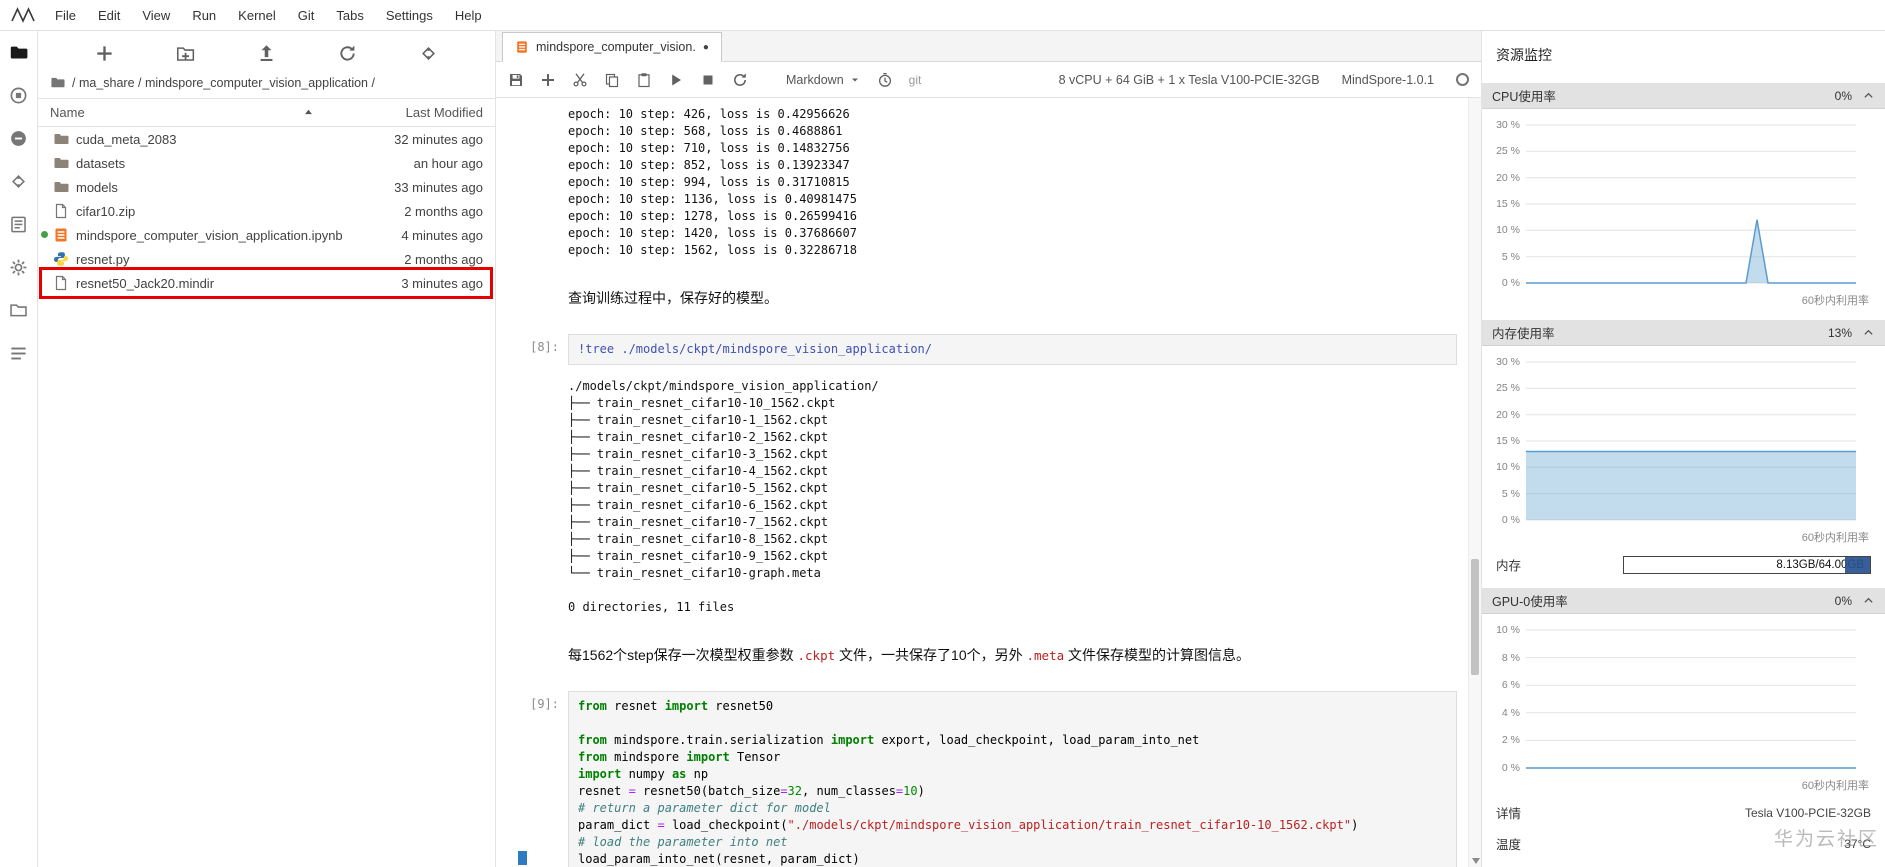  Describe the element at coordinates (266, 139) in the screenshot. I see `file-row: cuda_meta_2083 32 minutes ago` at that location.